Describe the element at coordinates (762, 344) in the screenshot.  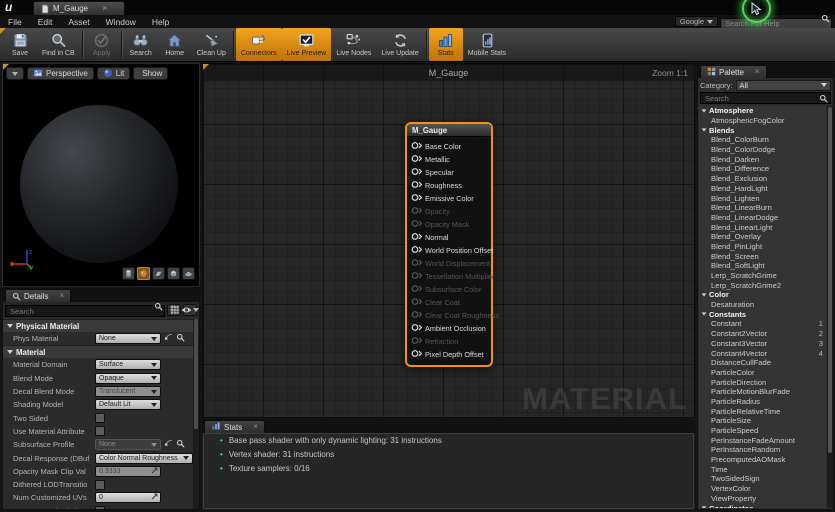
I see `palette-item: Constant3Vector 3` at that location.